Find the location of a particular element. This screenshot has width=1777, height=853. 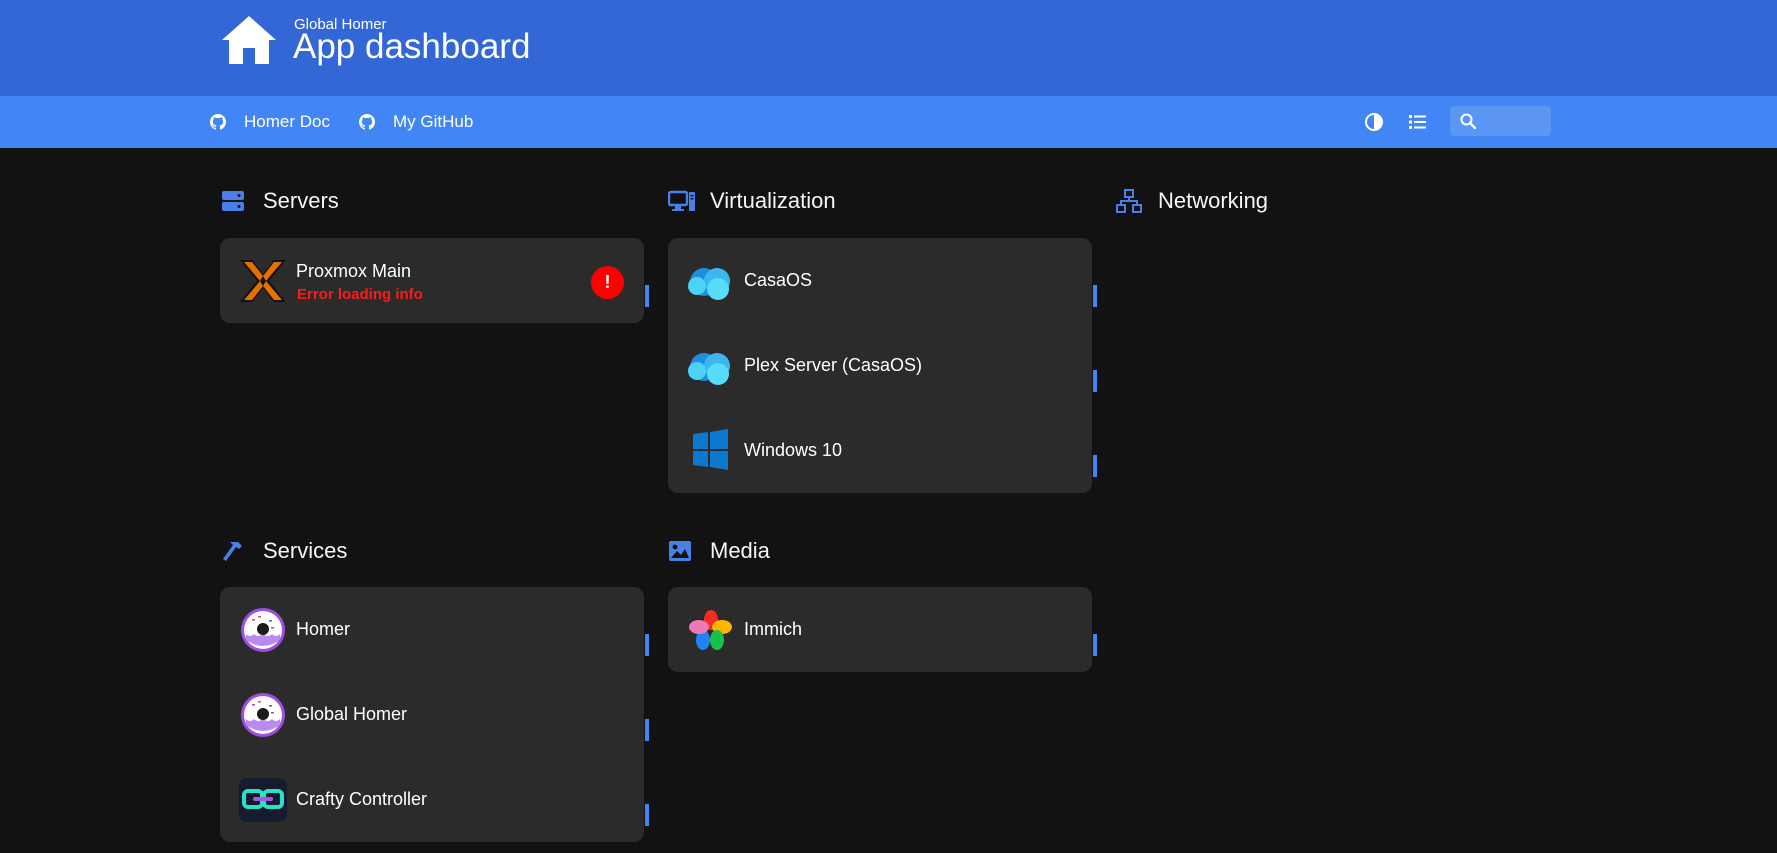

service-name: Homer is located at coordinates (323, 629).